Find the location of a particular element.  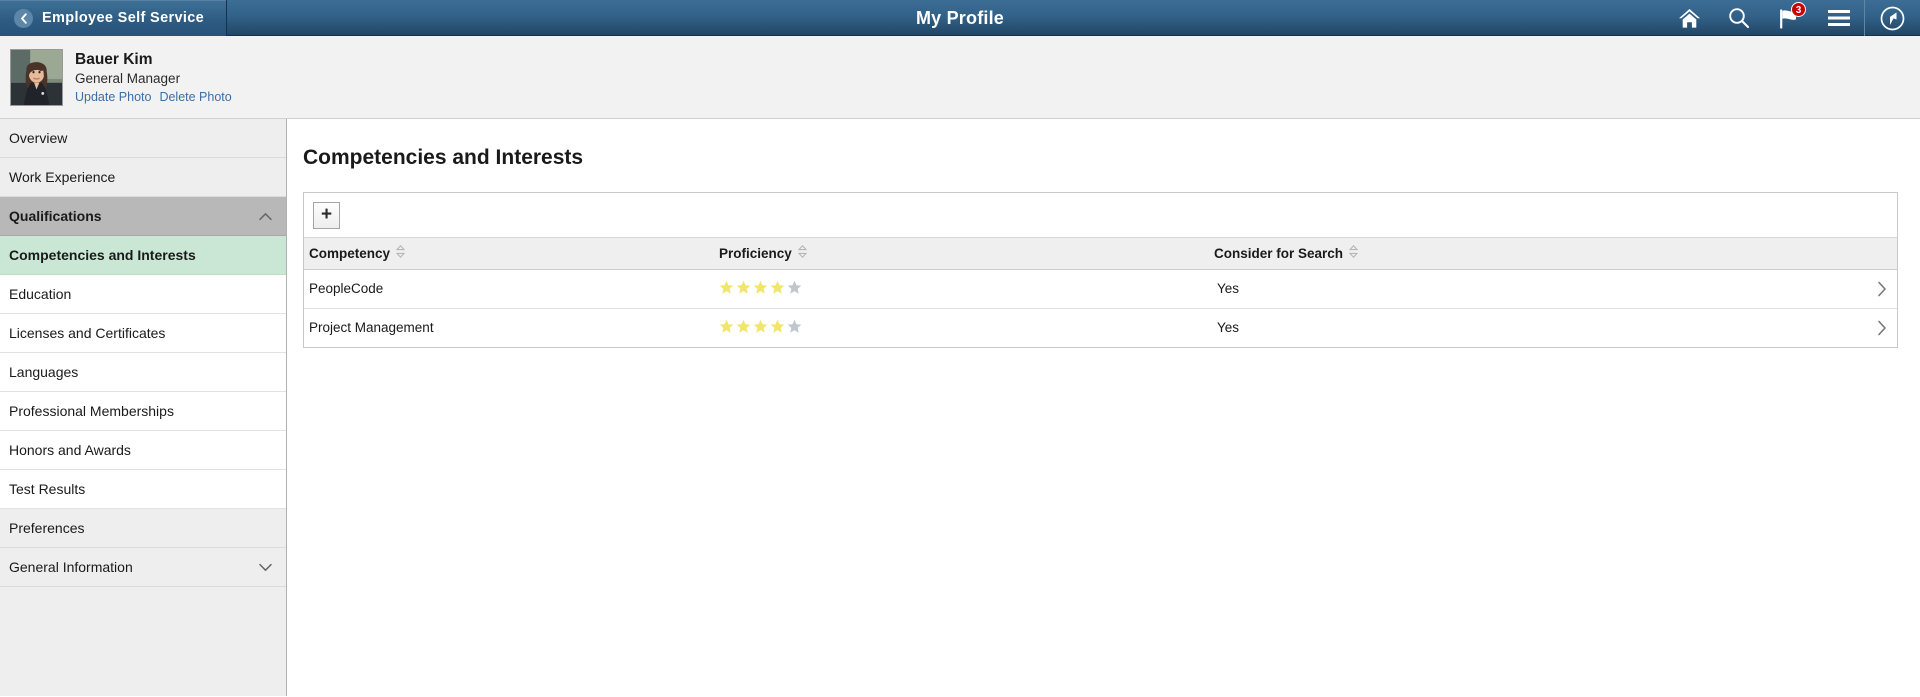

navbar-compass-icon is located at coordinates (1892, 18).